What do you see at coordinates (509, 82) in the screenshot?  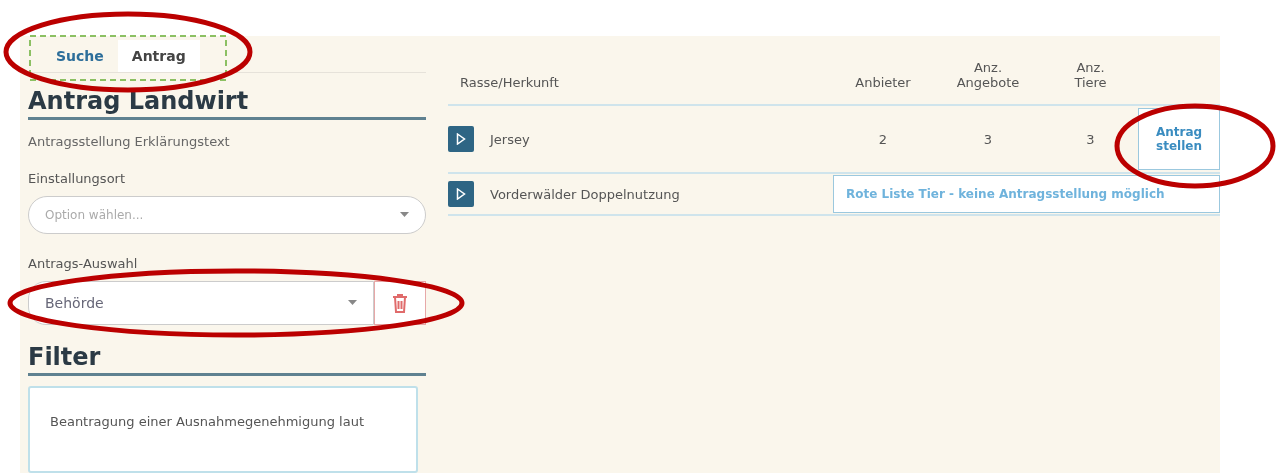 I see `column-header: Rasse/Herkunft` at bounding box center [509, 82].